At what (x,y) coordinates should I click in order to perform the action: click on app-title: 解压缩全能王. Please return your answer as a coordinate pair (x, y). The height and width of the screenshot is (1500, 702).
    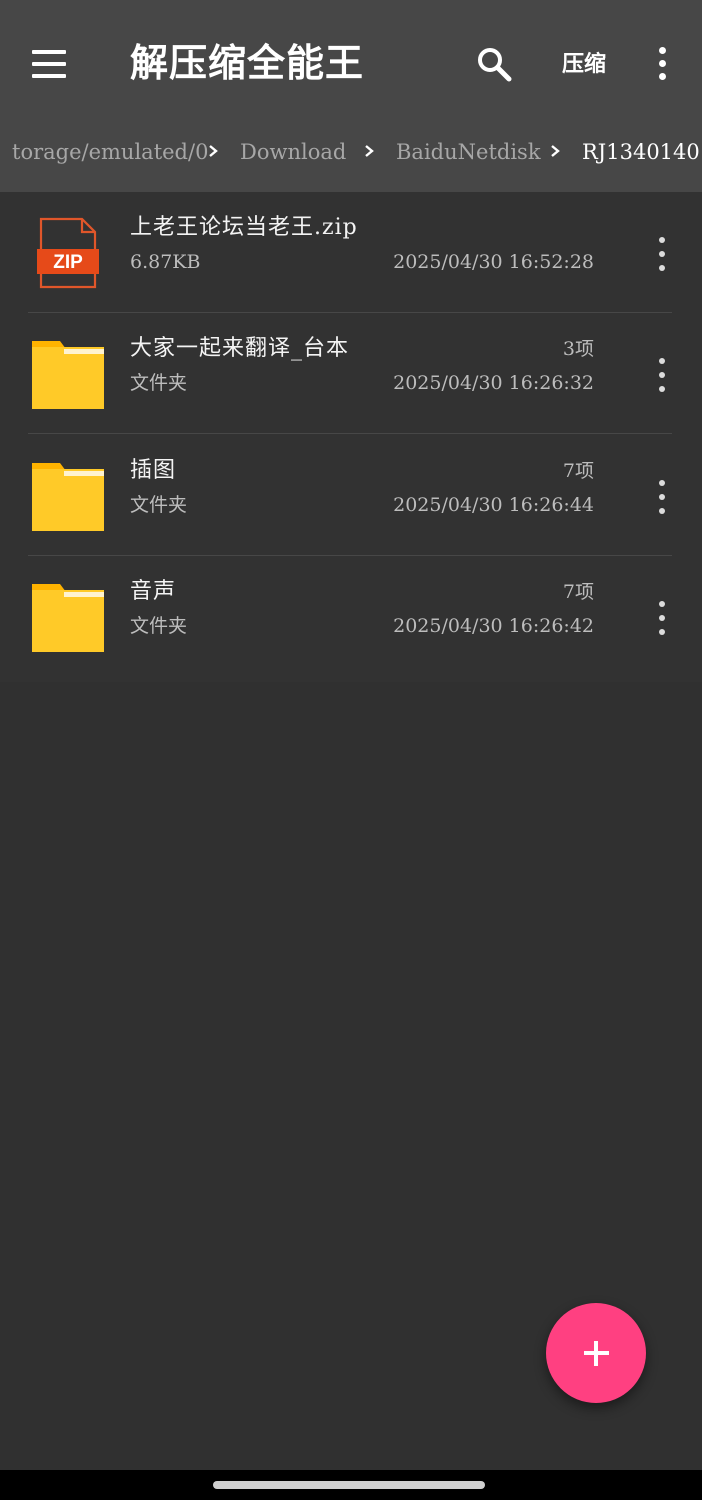
    Looking at the image, I should click on (247, 62).